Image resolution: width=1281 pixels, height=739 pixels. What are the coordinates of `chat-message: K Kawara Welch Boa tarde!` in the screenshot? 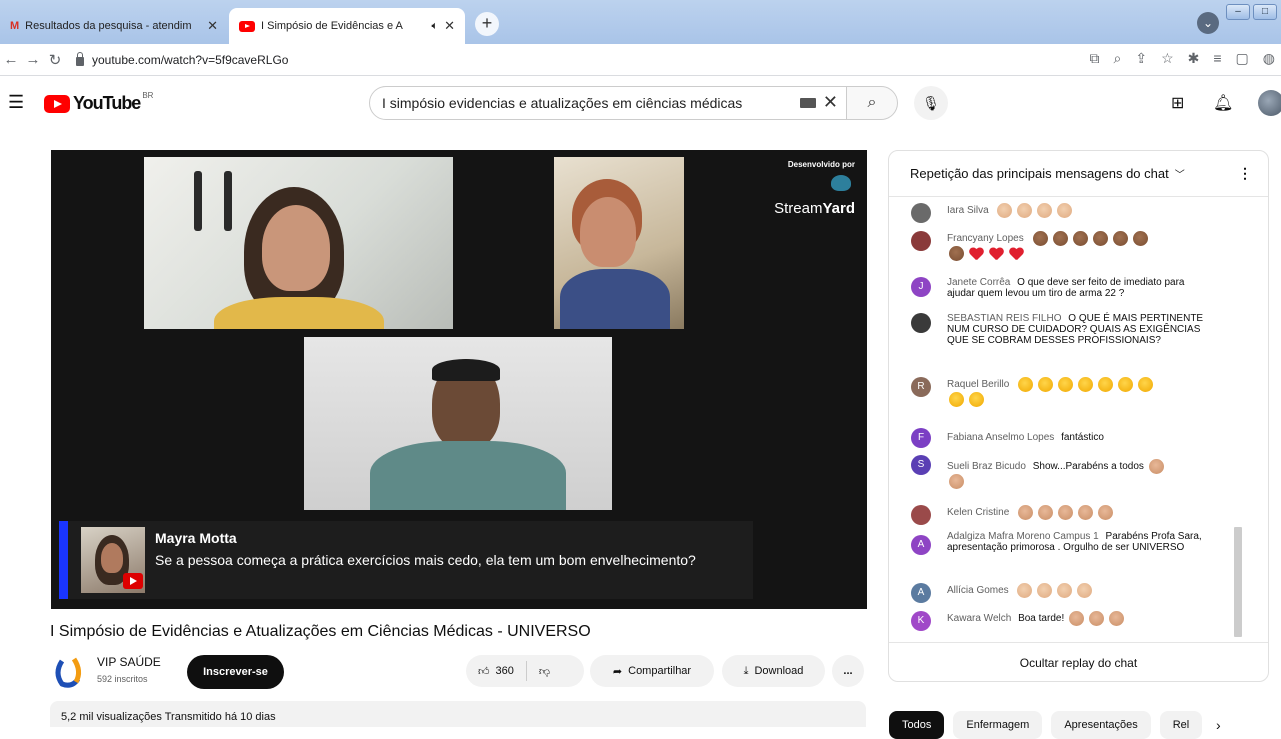 It's located at (1061, 621).